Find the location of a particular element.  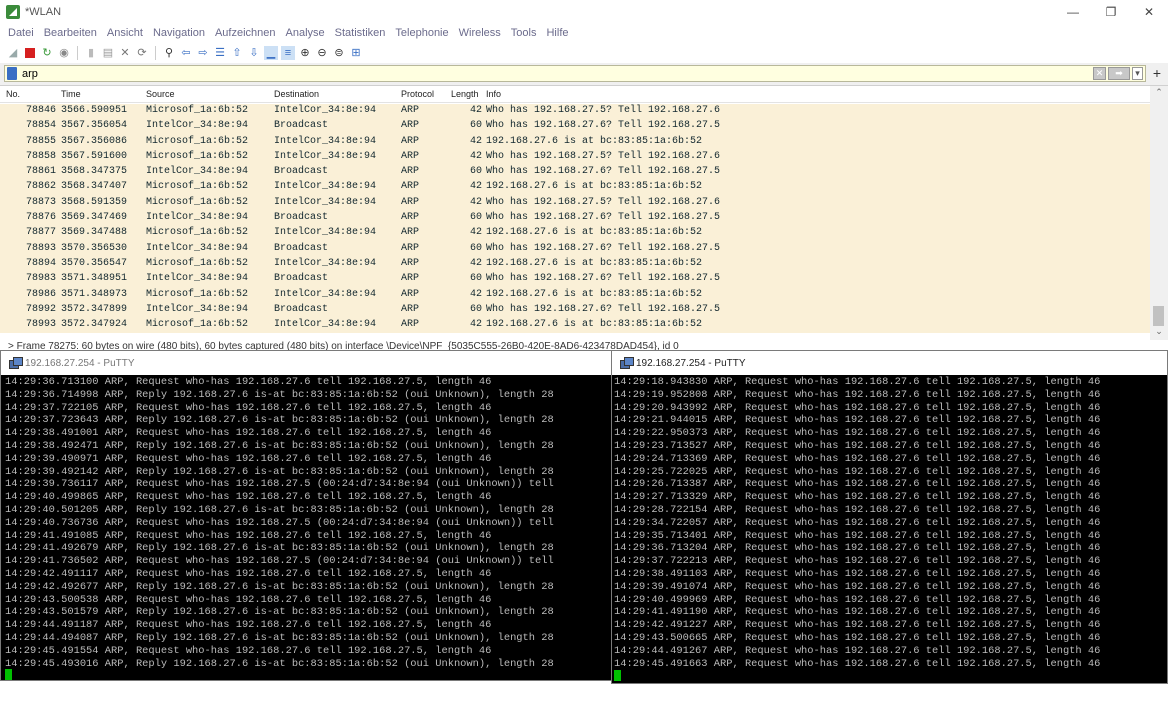

close-file-icon: ✕ is located at coordinates (125, 53).